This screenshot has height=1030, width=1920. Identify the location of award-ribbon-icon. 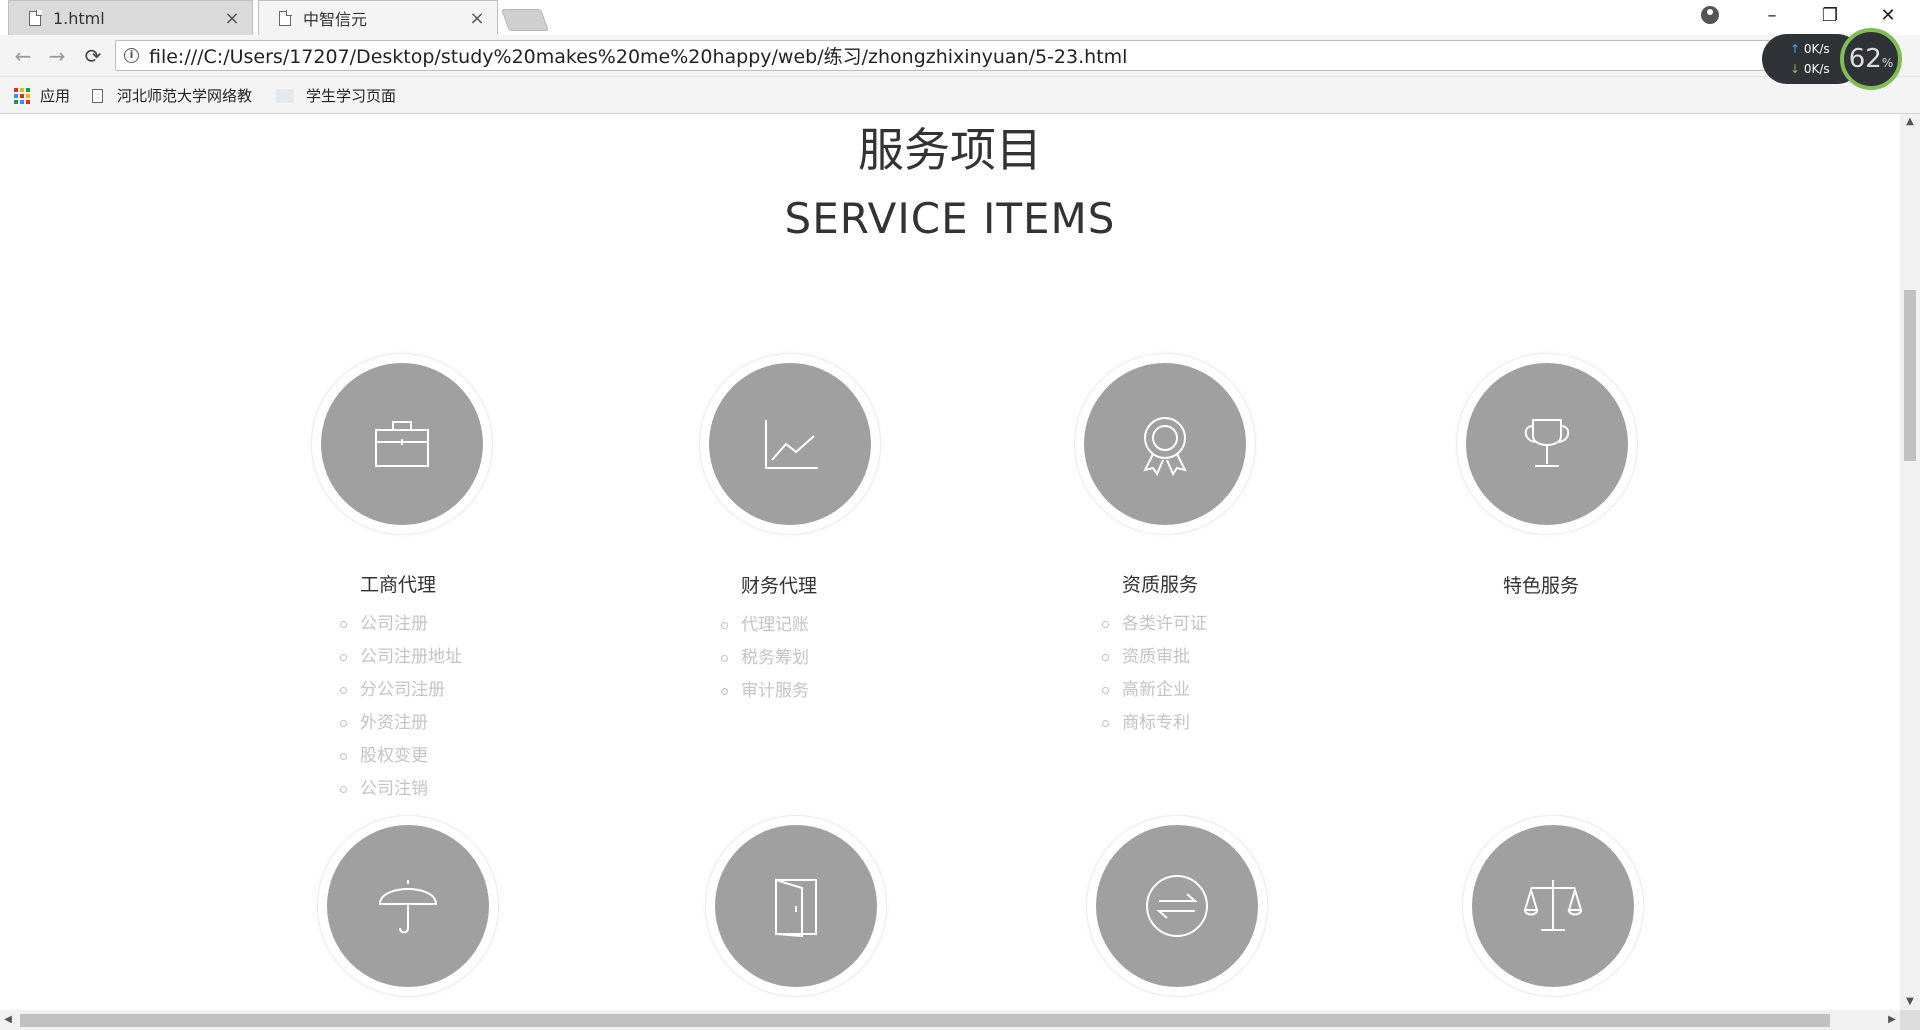
(1165, 447).